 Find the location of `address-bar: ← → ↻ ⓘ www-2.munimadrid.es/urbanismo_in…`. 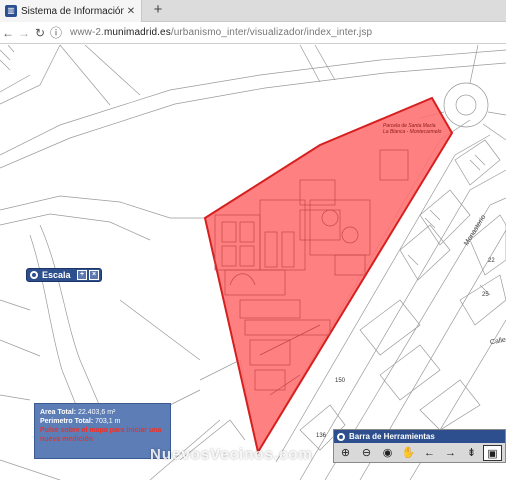

address-bar: ← → ↻ ⓘ www-2.munimadrid.es/urbanismo_in… is located at coordinates (253, 33).